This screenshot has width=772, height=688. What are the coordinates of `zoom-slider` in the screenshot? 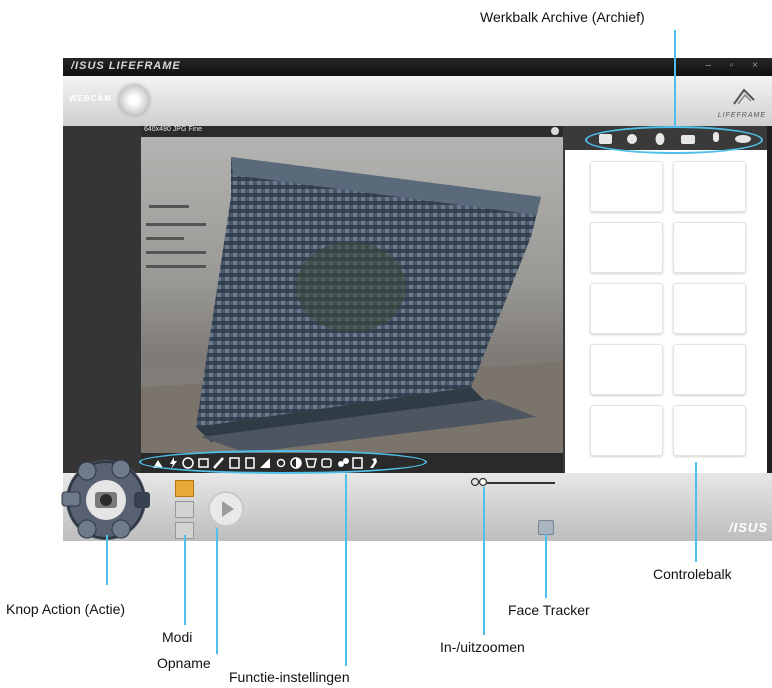 It's located at (519, 483).